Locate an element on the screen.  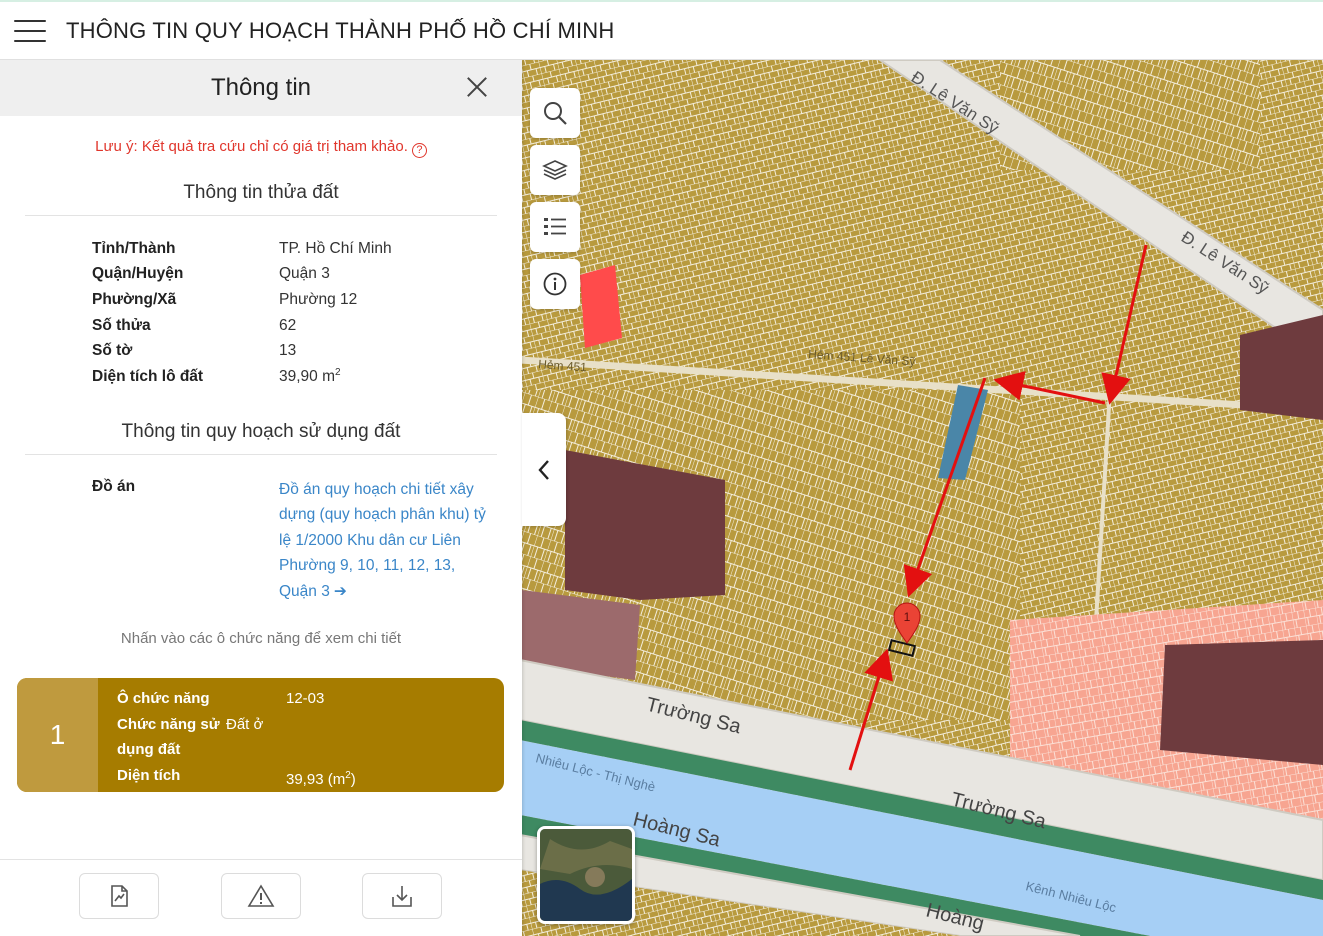
report-warning-button is located at coordinates (261, 896).